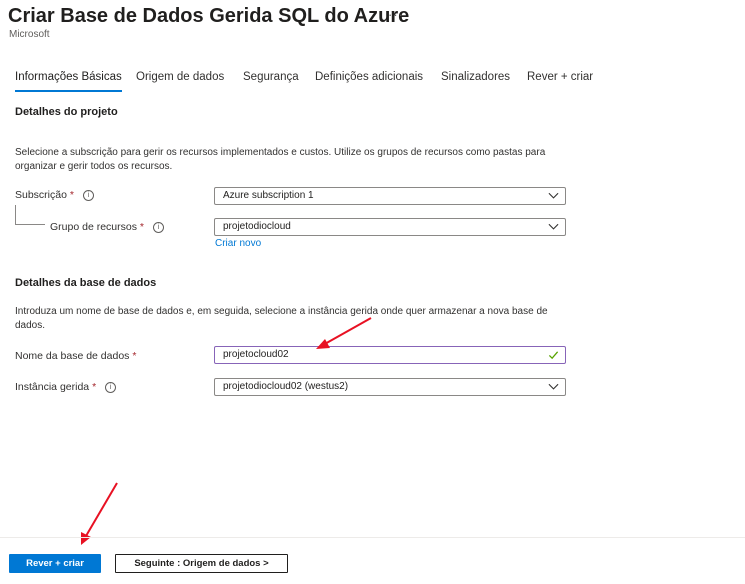 The height and width of the screenshot is (584, 745). What do you see at coordinates (390, 387) in the screenshot?
I see `managed-instance-dropdown: projetodiocloud02 (westus2)` at bounding box center [390, 387].